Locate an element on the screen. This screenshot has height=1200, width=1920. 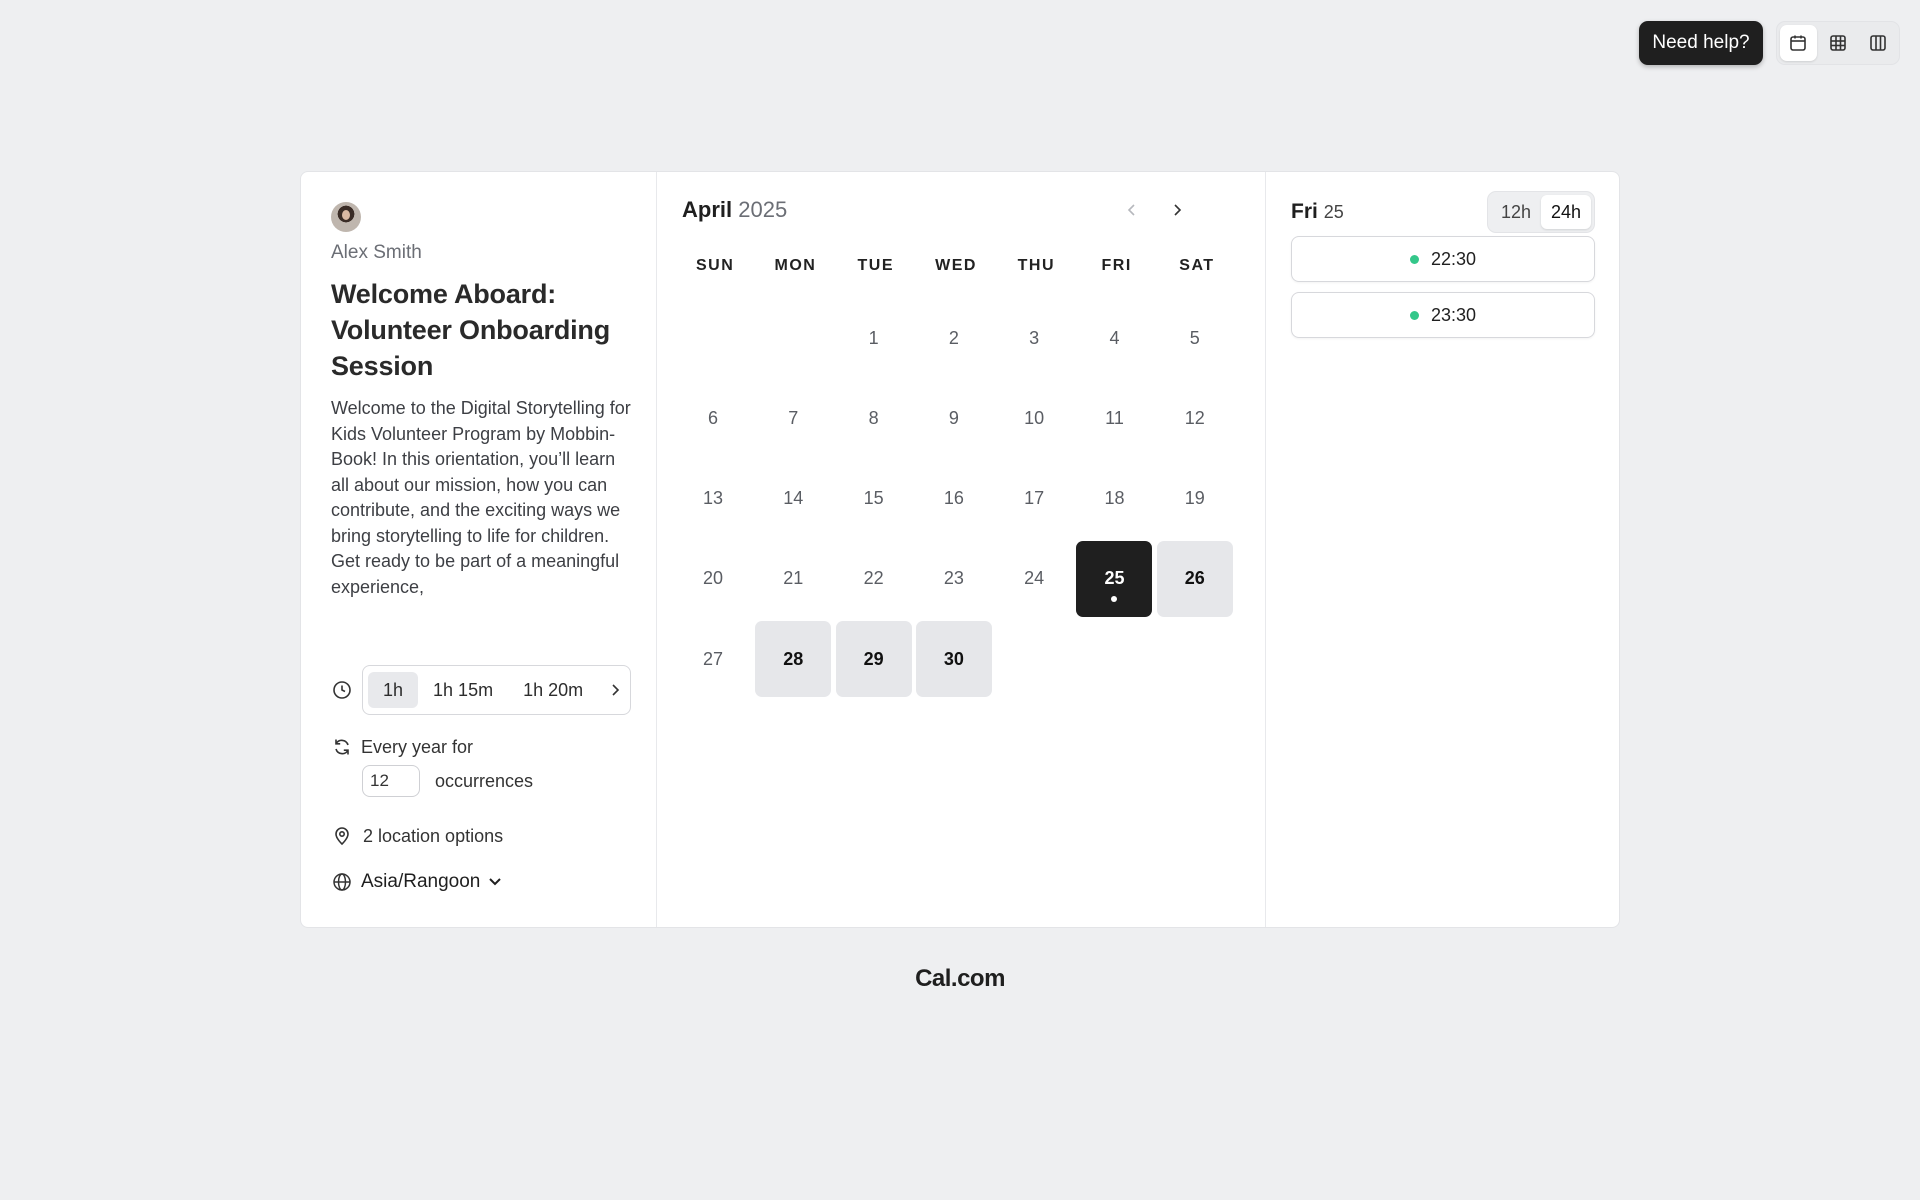
day-number: 2 is located at coordinates (953, 337).